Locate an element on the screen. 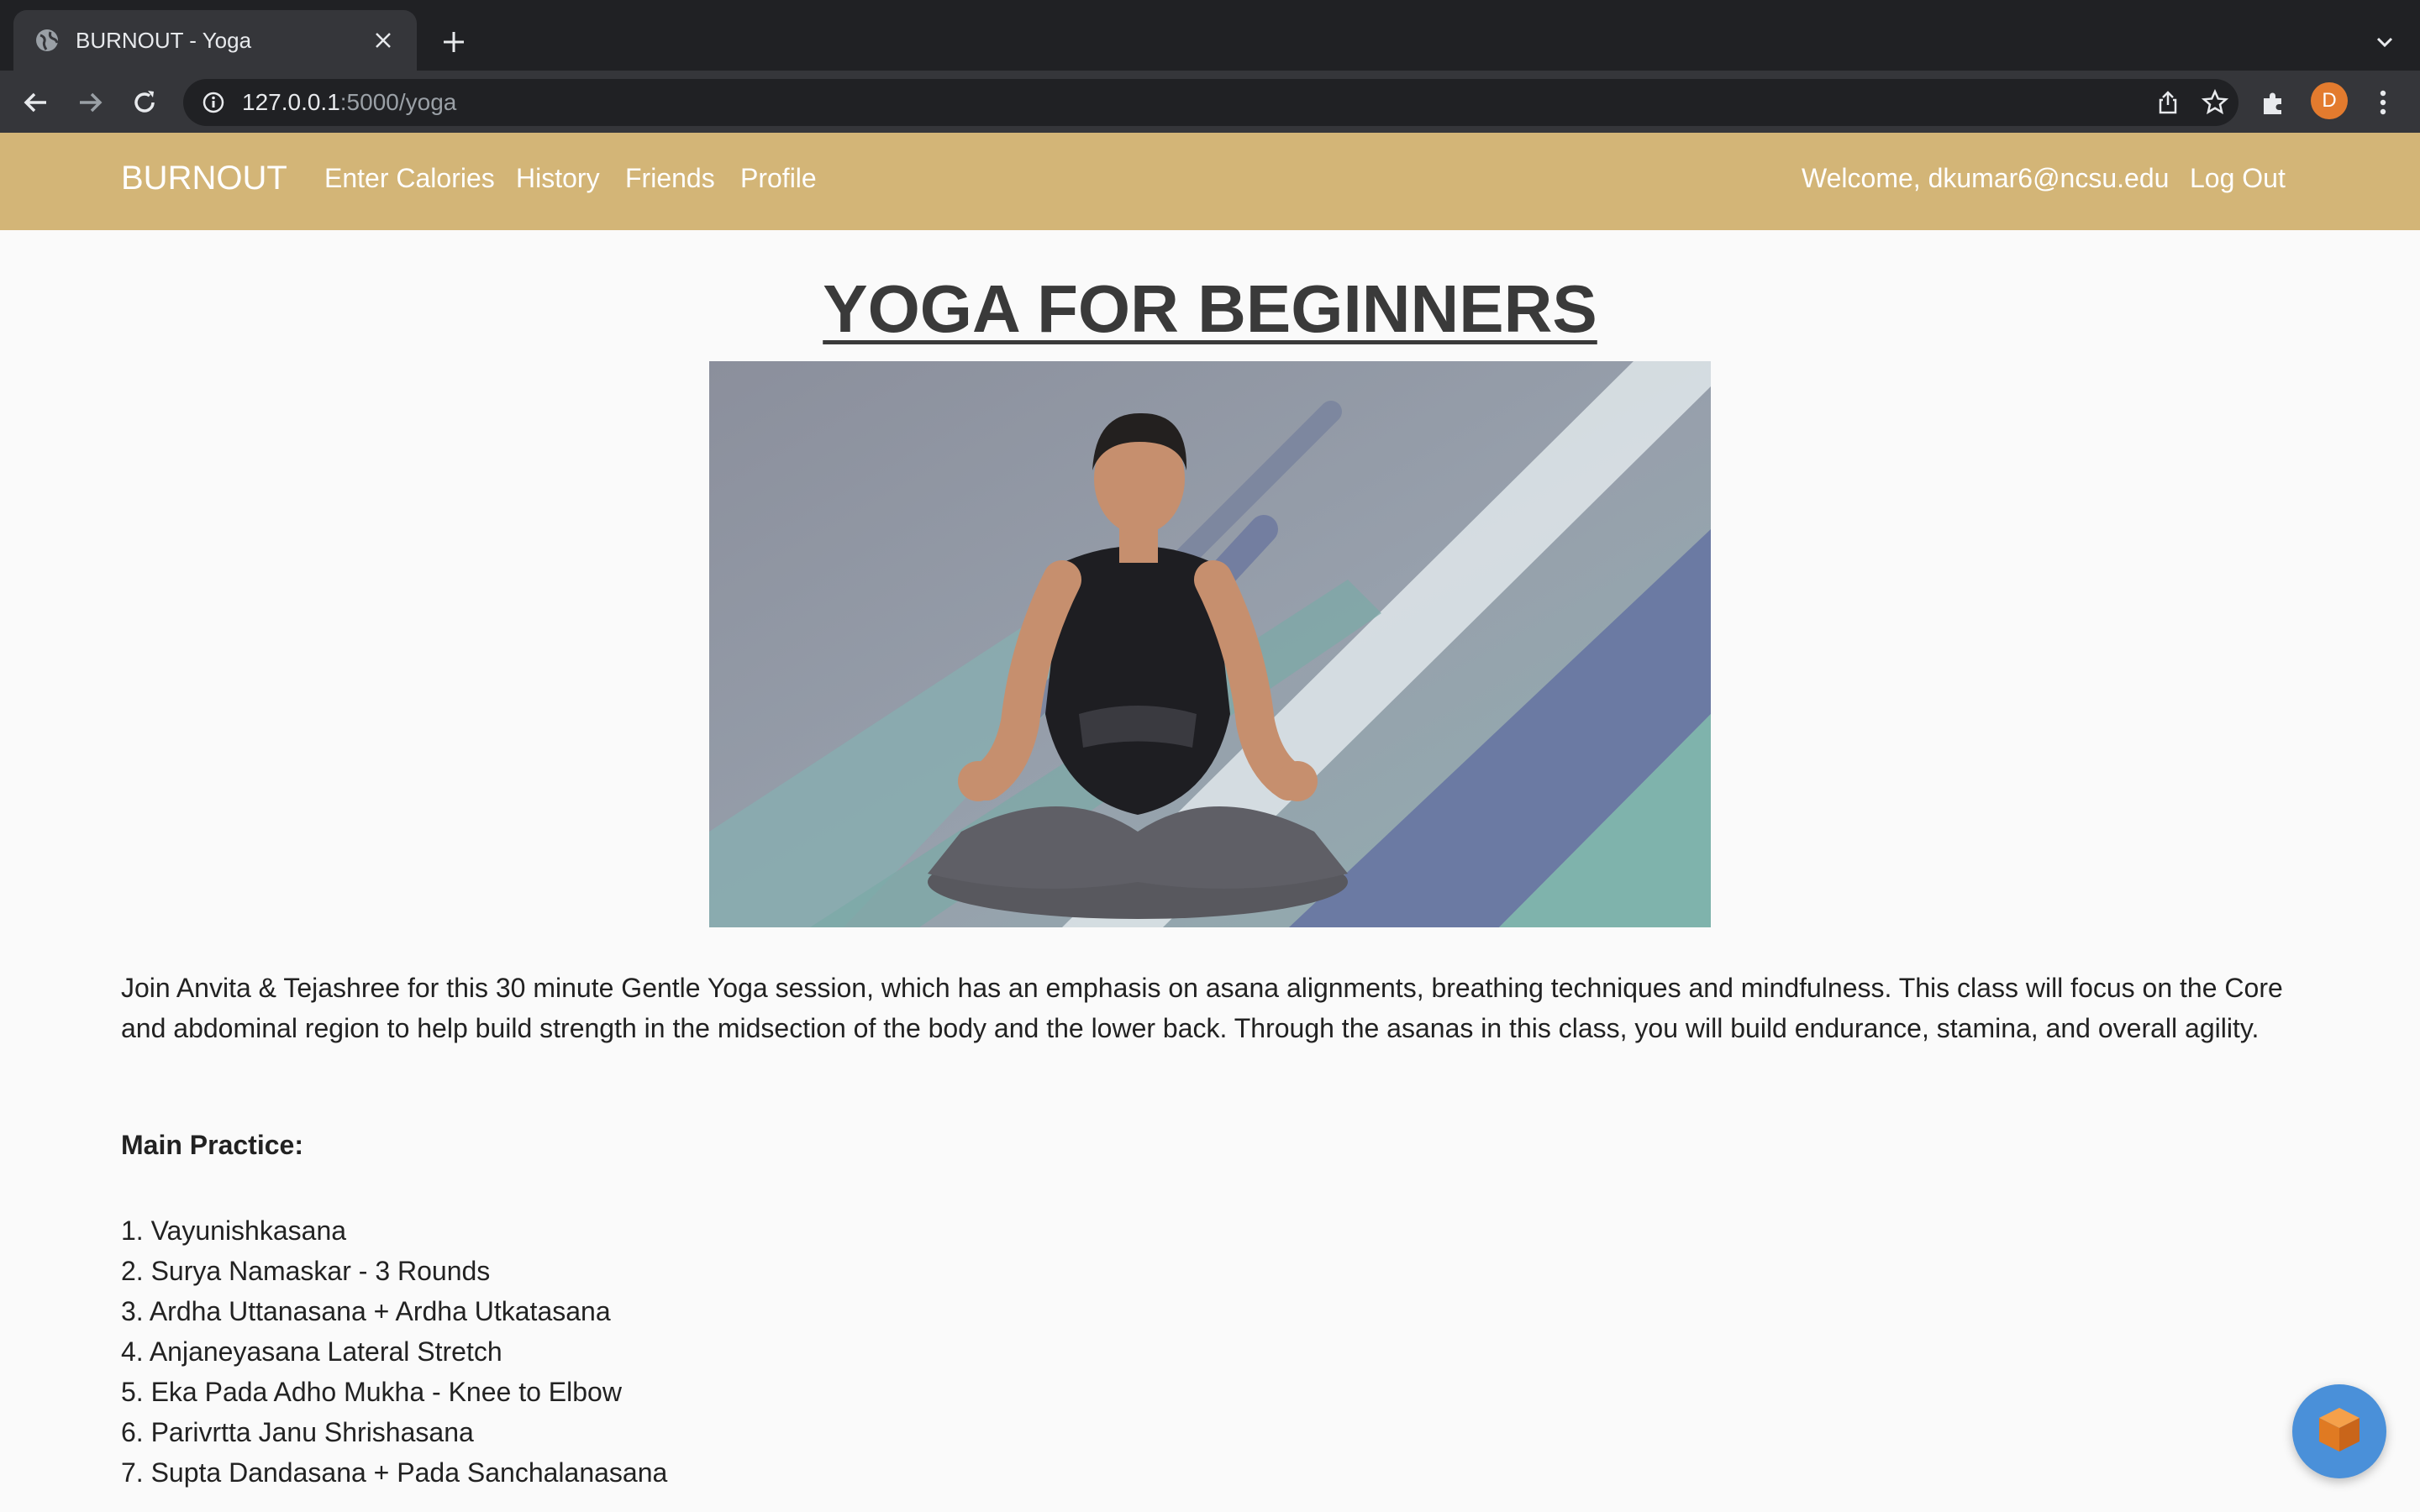 This screenshot has width=2420, height=1512. section-heading: Main Practice: is located at coordinates (212, 1145).